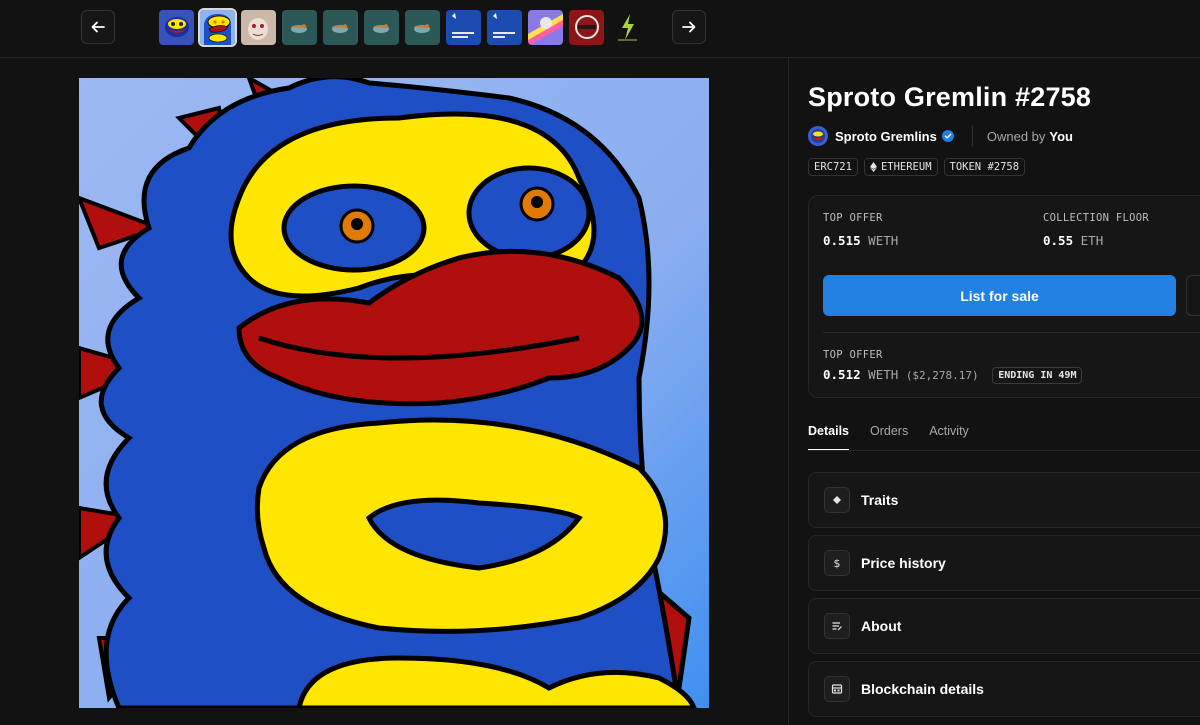  I want to click on about-section: About, so click(1004, 626).